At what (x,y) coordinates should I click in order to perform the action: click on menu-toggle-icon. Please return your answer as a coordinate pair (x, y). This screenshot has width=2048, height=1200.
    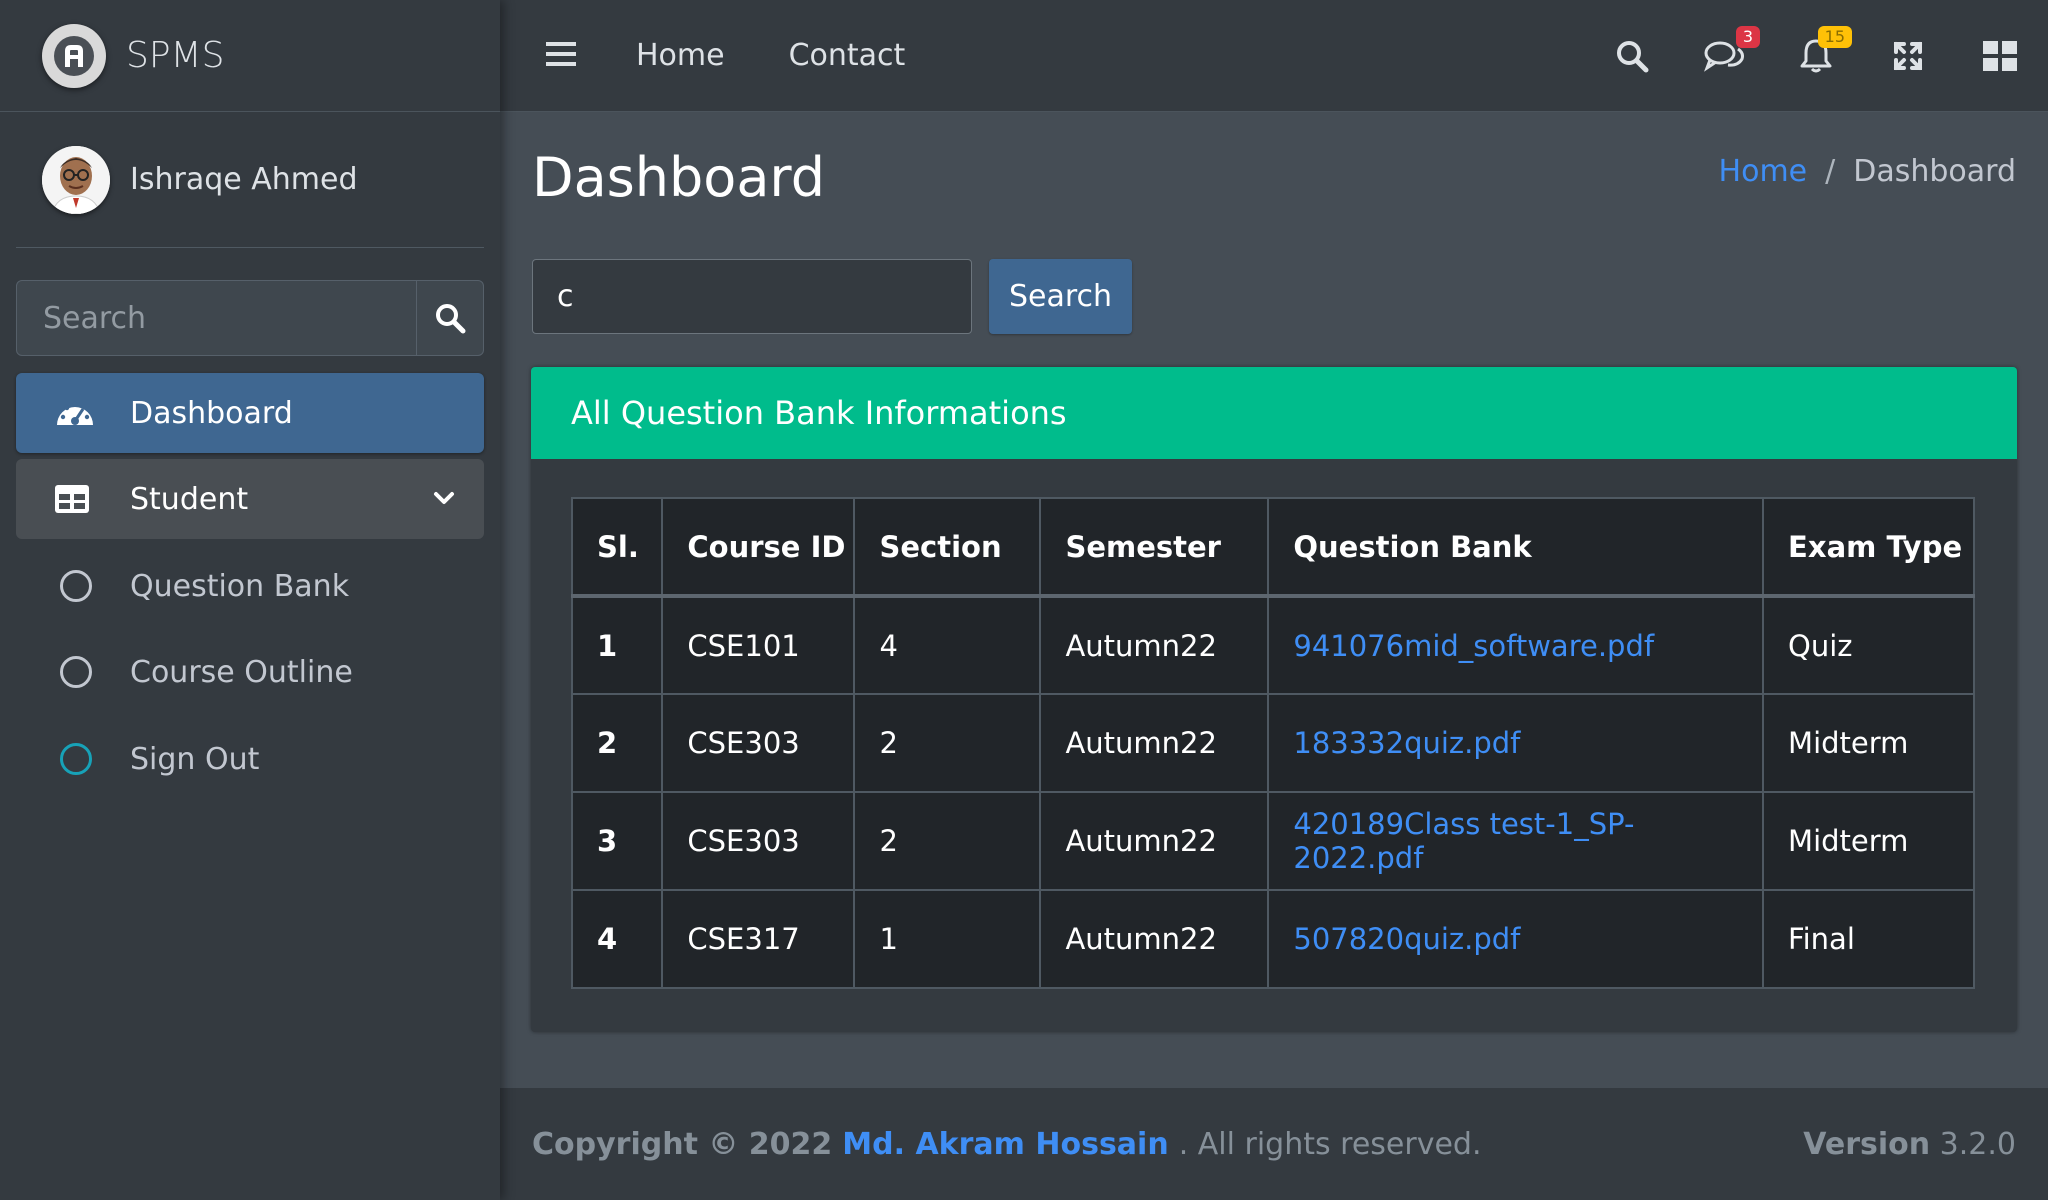
    Looking at the image, I should click on (561, 56).